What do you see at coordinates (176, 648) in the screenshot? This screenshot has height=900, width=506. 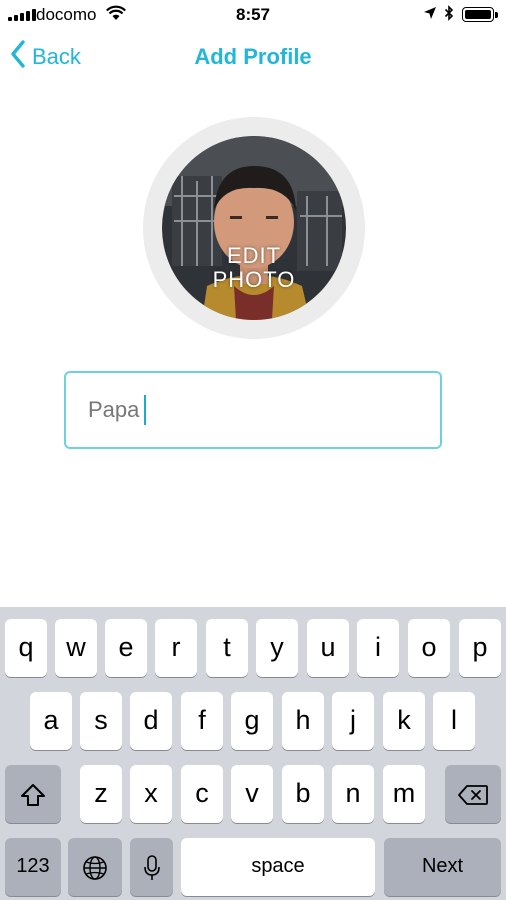 I see `key: r` at bounding box center [176, 648].